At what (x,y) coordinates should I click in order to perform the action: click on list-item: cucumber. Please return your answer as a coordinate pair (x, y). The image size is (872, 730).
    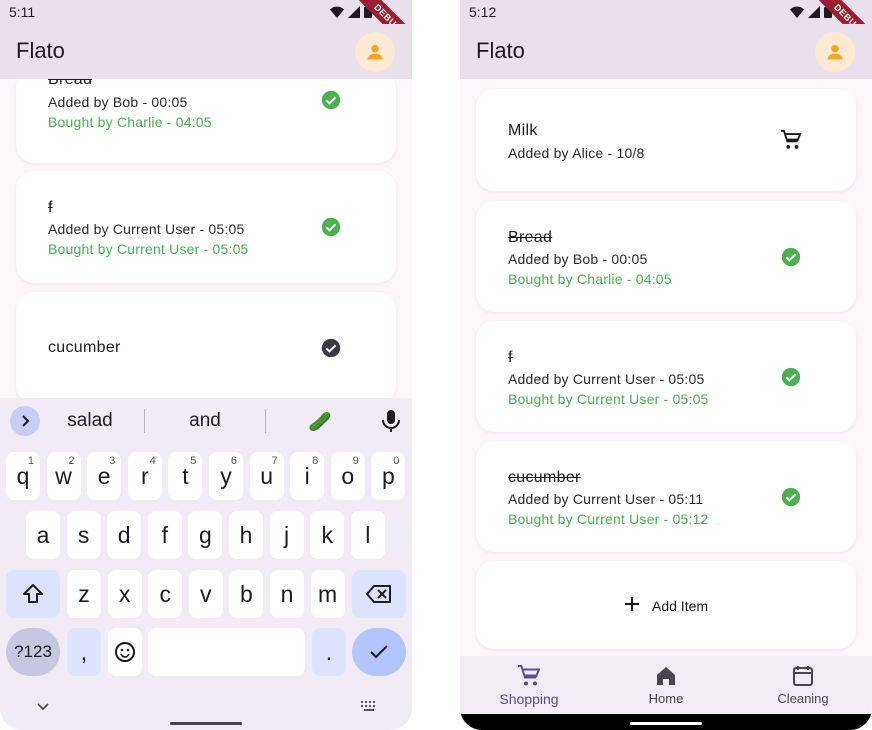
    Looking at the image, I should click on (206, 348).